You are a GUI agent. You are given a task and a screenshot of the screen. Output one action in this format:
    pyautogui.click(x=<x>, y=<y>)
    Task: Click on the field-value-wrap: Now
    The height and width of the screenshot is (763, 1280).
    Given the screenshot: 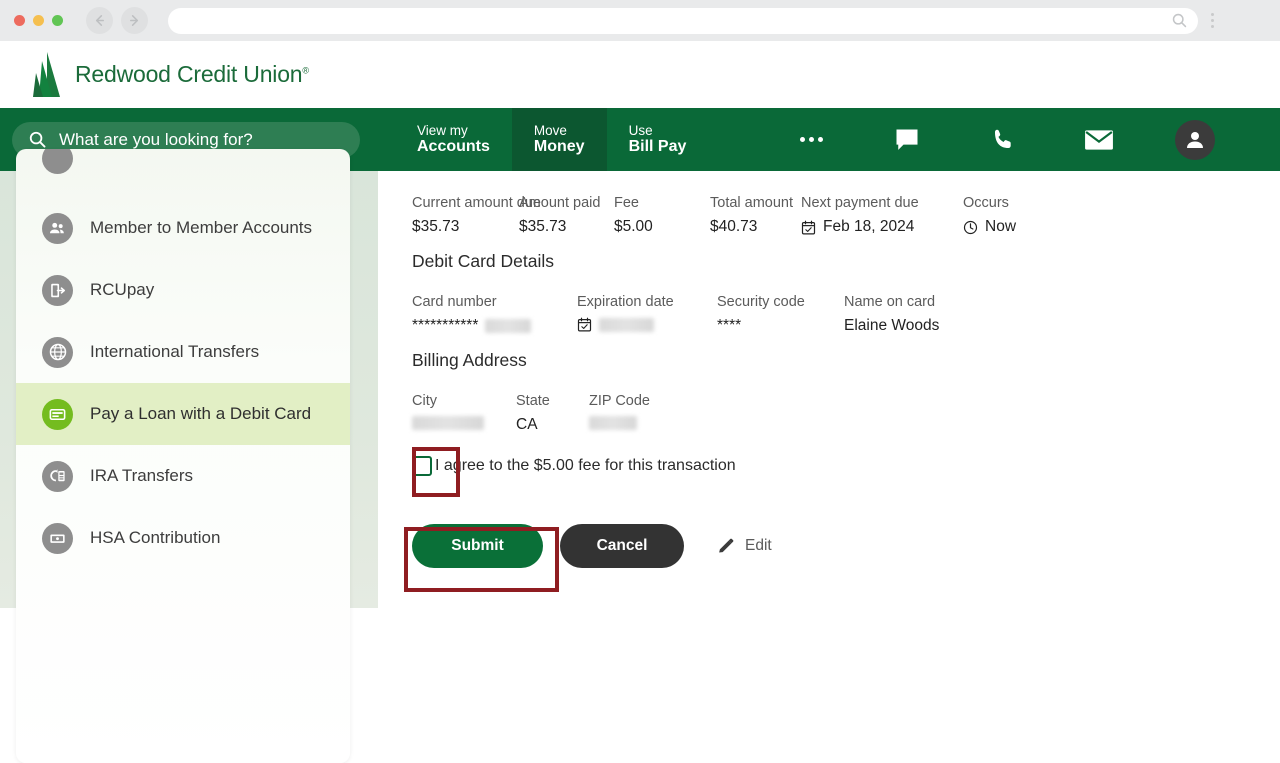 What is the action you would take?
    pyautogui.click(x=989, y=227)
    